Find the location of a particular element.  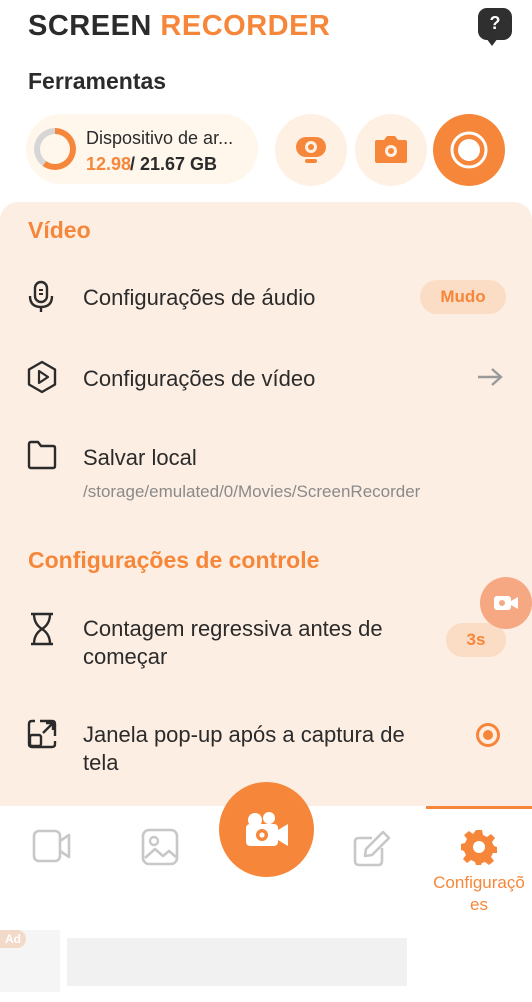

camera-icon is located at coordinates (391, 149).